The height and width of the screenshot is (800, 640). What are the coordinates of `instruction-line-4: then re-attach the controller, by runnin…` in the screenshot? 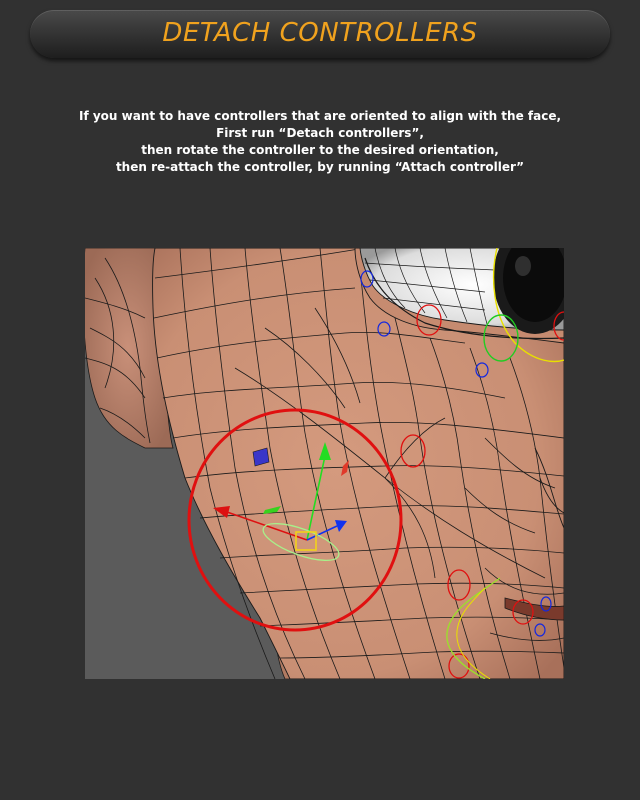 It's located at (320, 167).